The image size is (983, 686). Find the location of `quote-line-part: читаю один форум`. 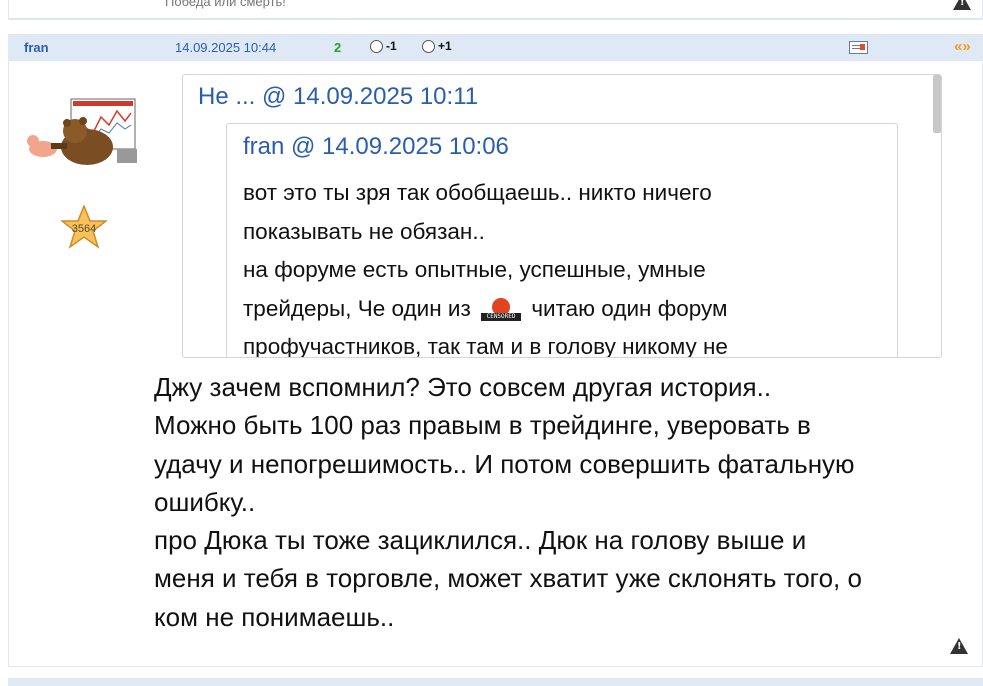

quote-line-part: читаю один форум is located at coordinates (629, 308).